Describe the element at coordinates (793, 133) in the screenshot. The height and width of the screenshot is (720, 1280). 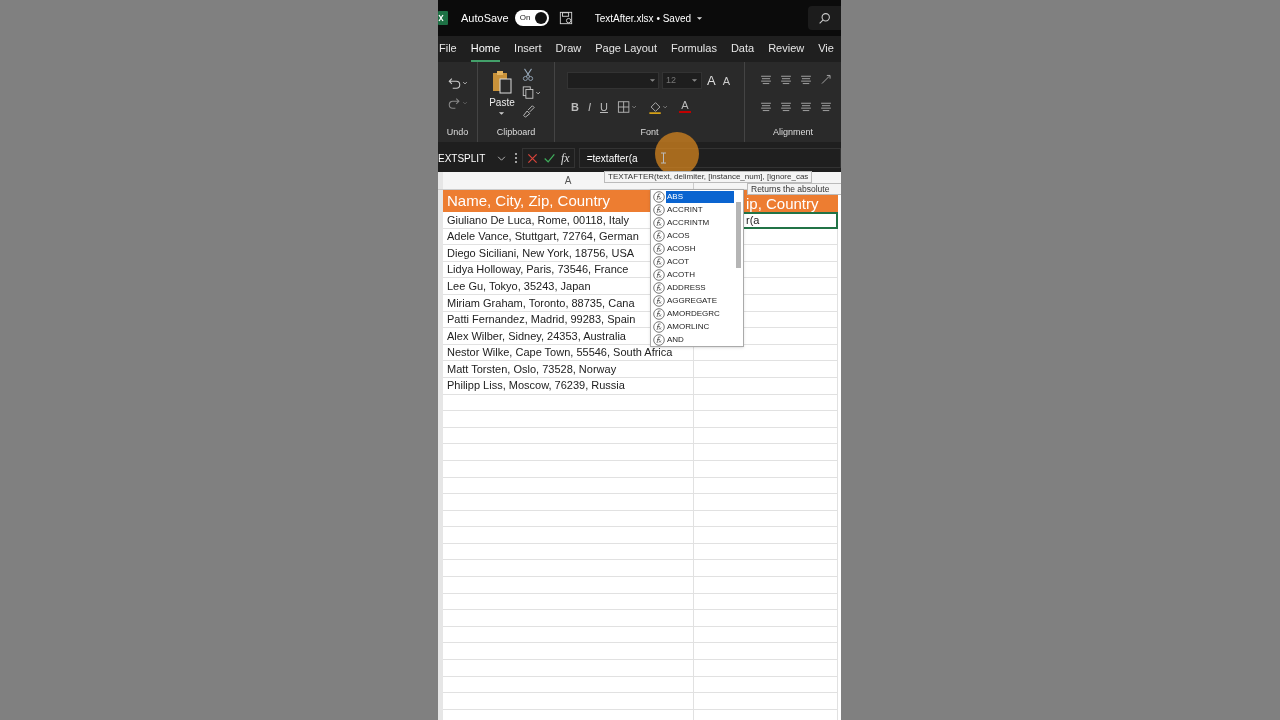
I see `group-label: Alignment` at that location.